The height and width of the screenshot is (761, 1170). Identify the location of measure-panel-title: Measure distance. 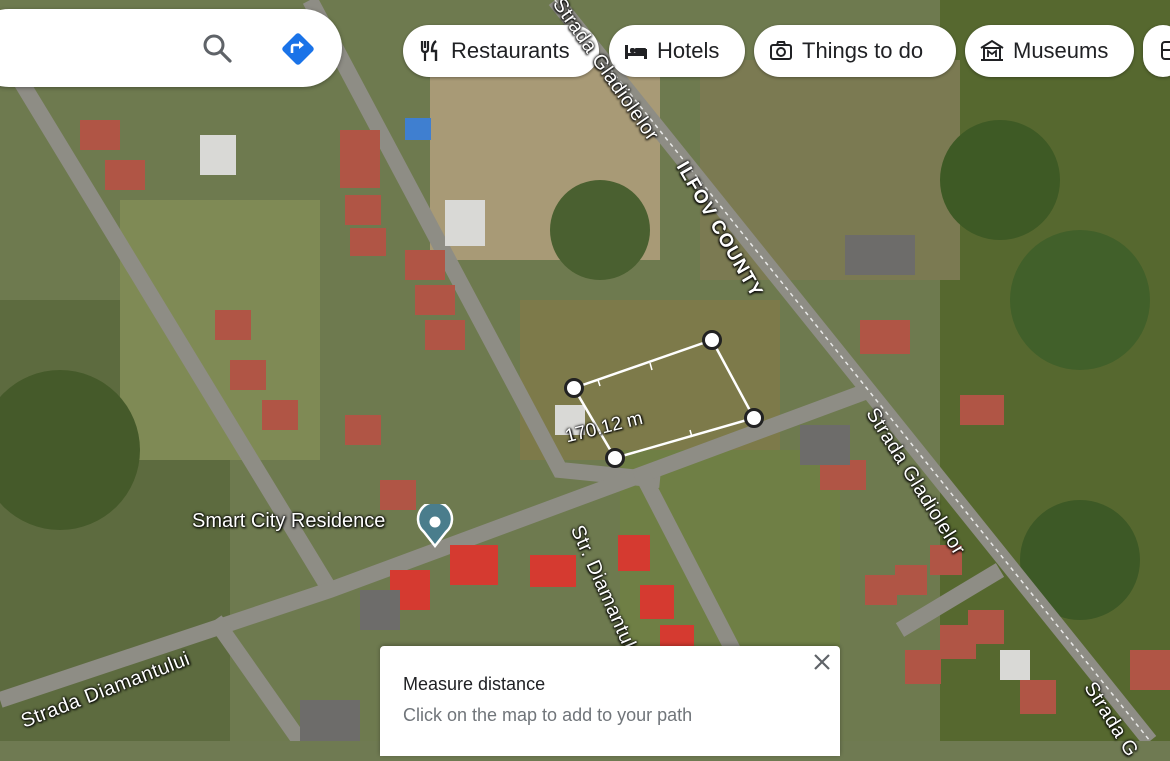
(474, 684).